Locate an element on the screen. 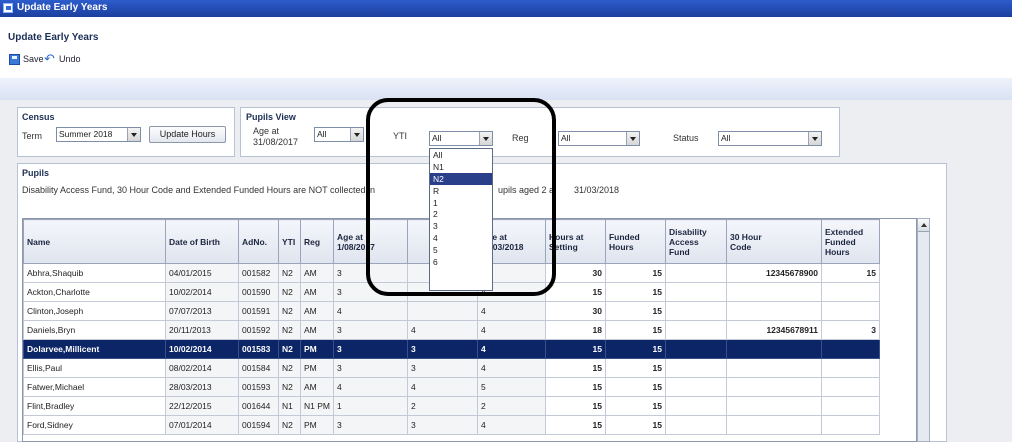 This screenshot has height=442, width=1012. yti-option: 4 is located at coordinates (461, 238).